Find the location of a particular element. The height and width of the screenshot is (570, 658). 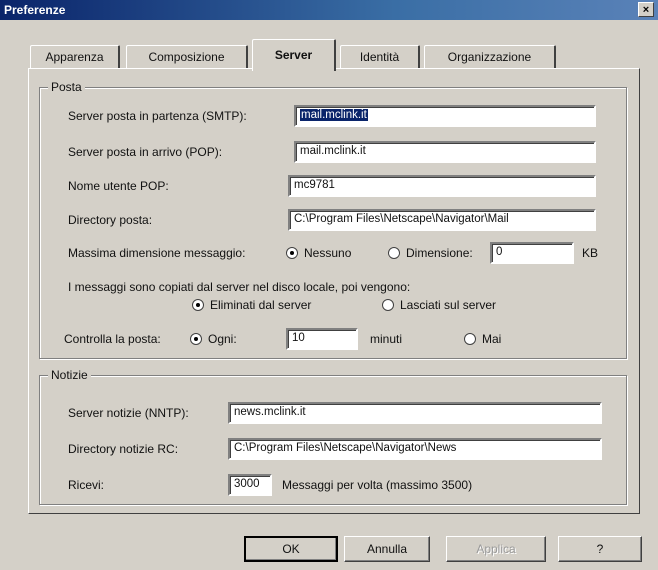

check-never-label: Mai is located at coordinates (492, 339).